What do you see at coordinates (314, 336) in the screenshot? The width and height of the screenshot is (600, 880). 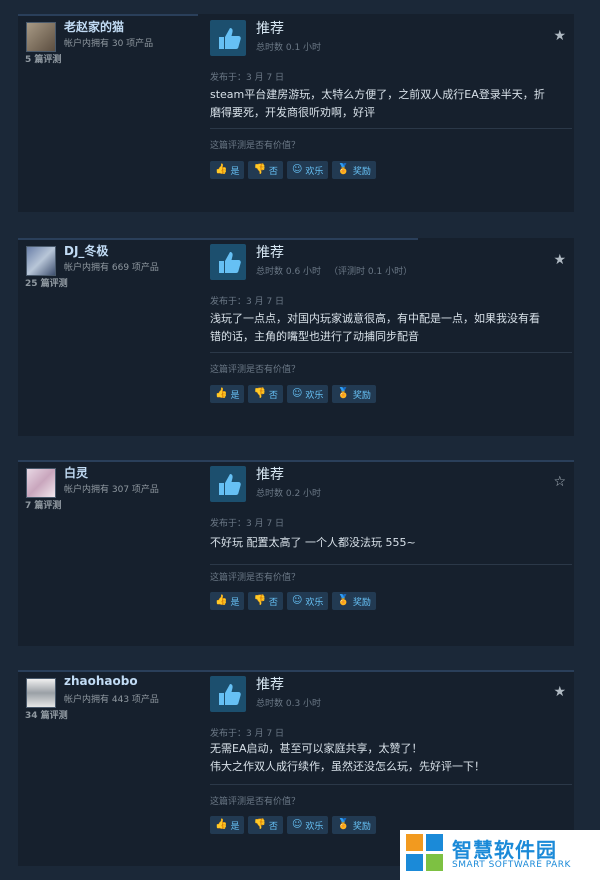 I see `review-text-line: 错的话，主角的嘴型也进行了动捕同步配音` at bounding box center [314, 336].